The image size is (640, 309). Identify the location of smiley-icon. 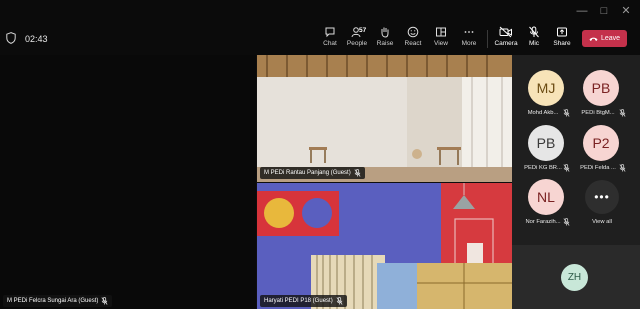
(413, 32).